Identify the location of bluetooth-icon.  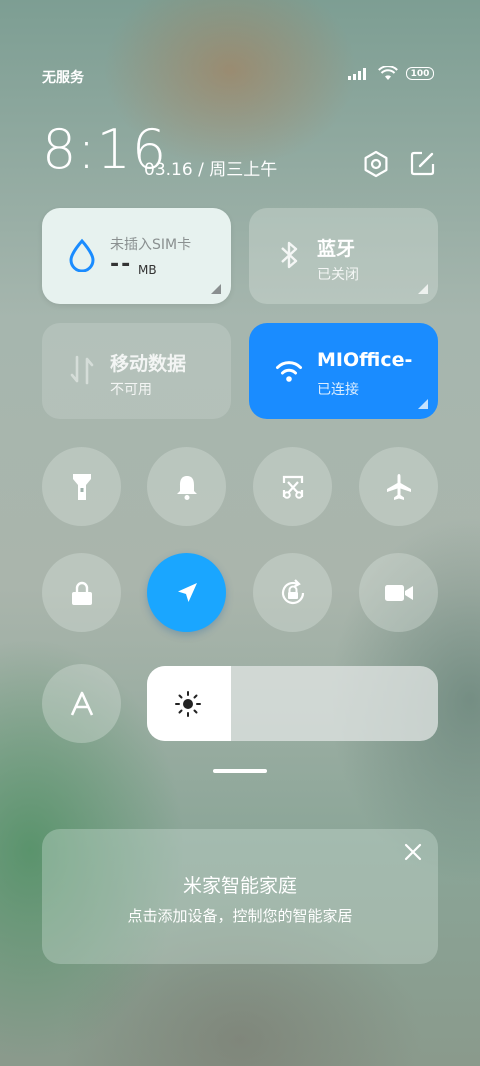
(289, 255).